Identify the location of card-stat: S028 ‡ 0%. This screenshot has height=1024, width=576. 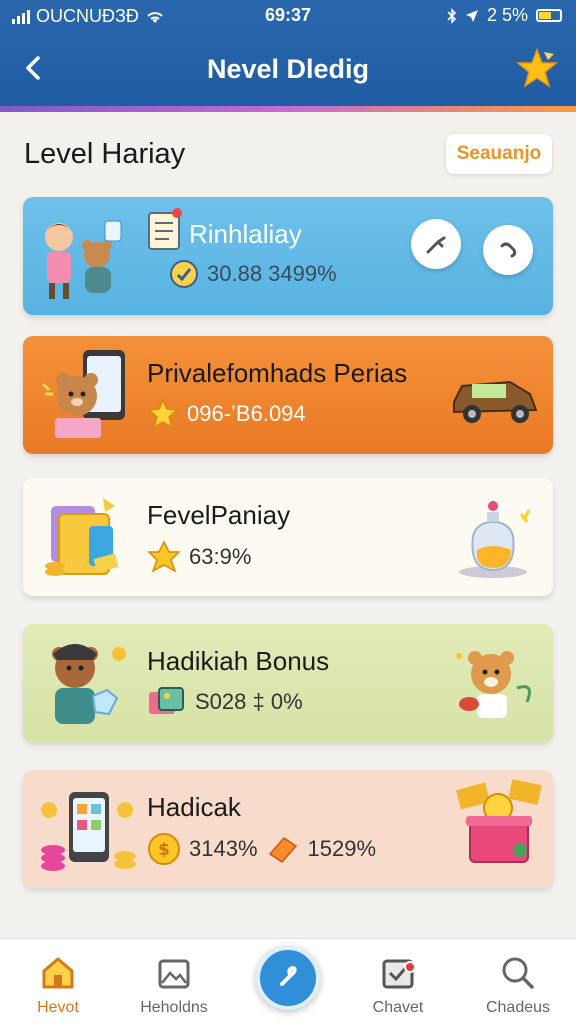
(225, 702).